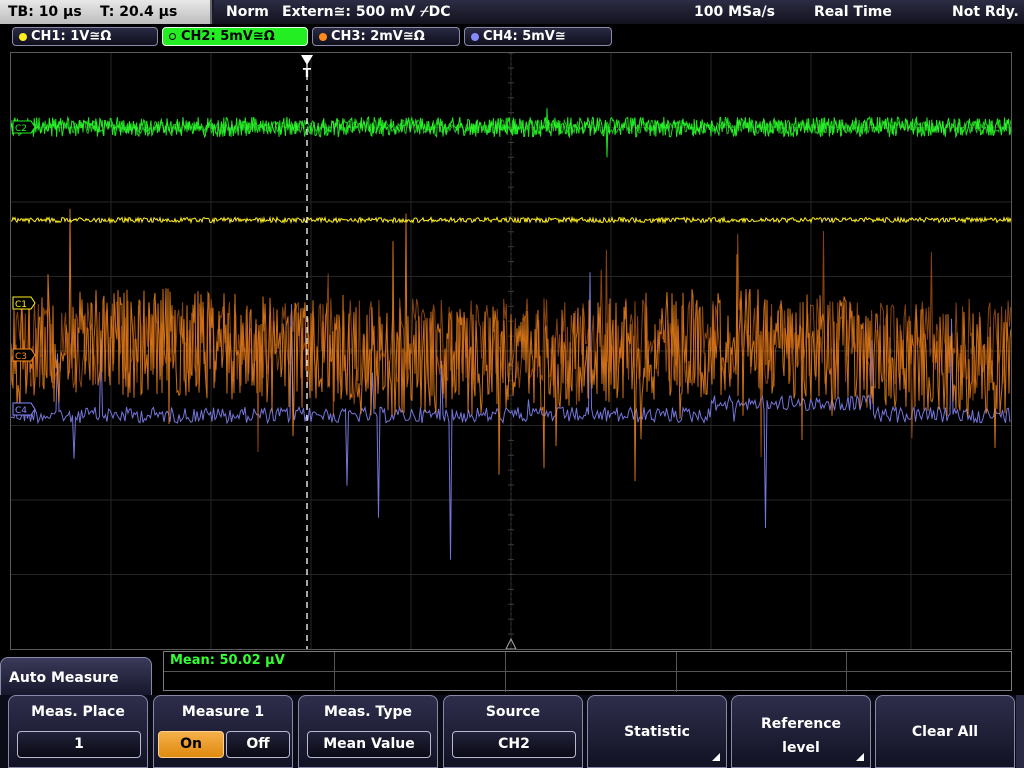 Image resolution: width=1024 pixels, height=768 pixels. I want to click on measure1-on-toggle: On, so click(191, 744).